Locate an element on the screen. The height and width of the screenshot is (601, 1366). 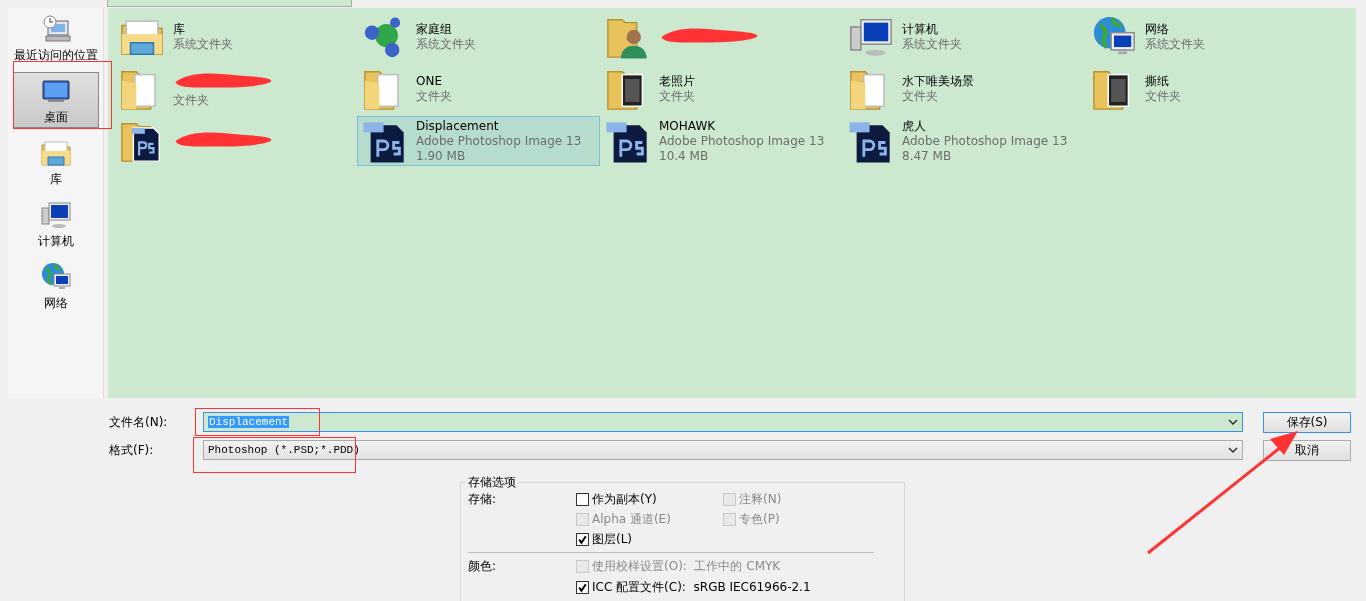
option-checkbox: 作为副本(Y) is located at coordinates (647, 499).